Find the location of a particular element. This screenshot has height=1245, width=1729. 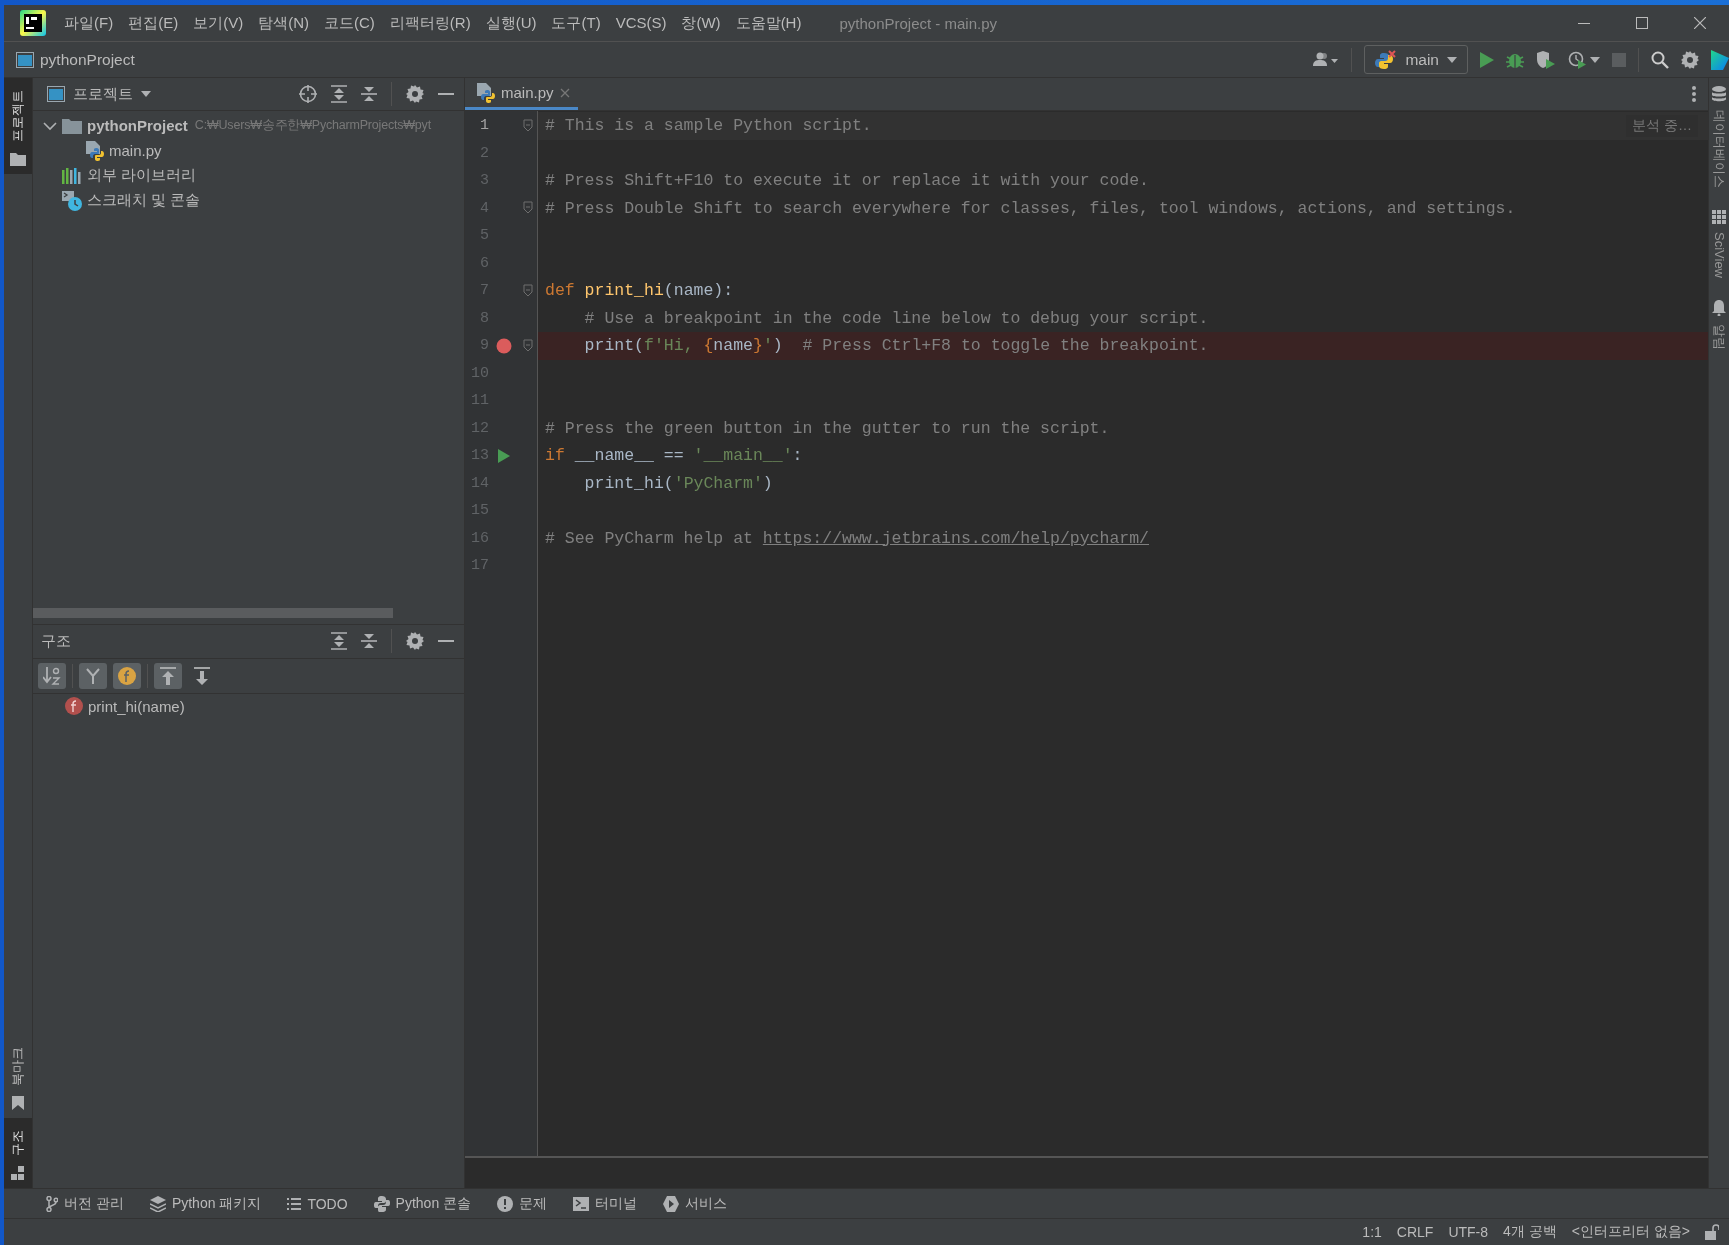

side-tab-label: 구조 is located at coordinates (17, 1143).